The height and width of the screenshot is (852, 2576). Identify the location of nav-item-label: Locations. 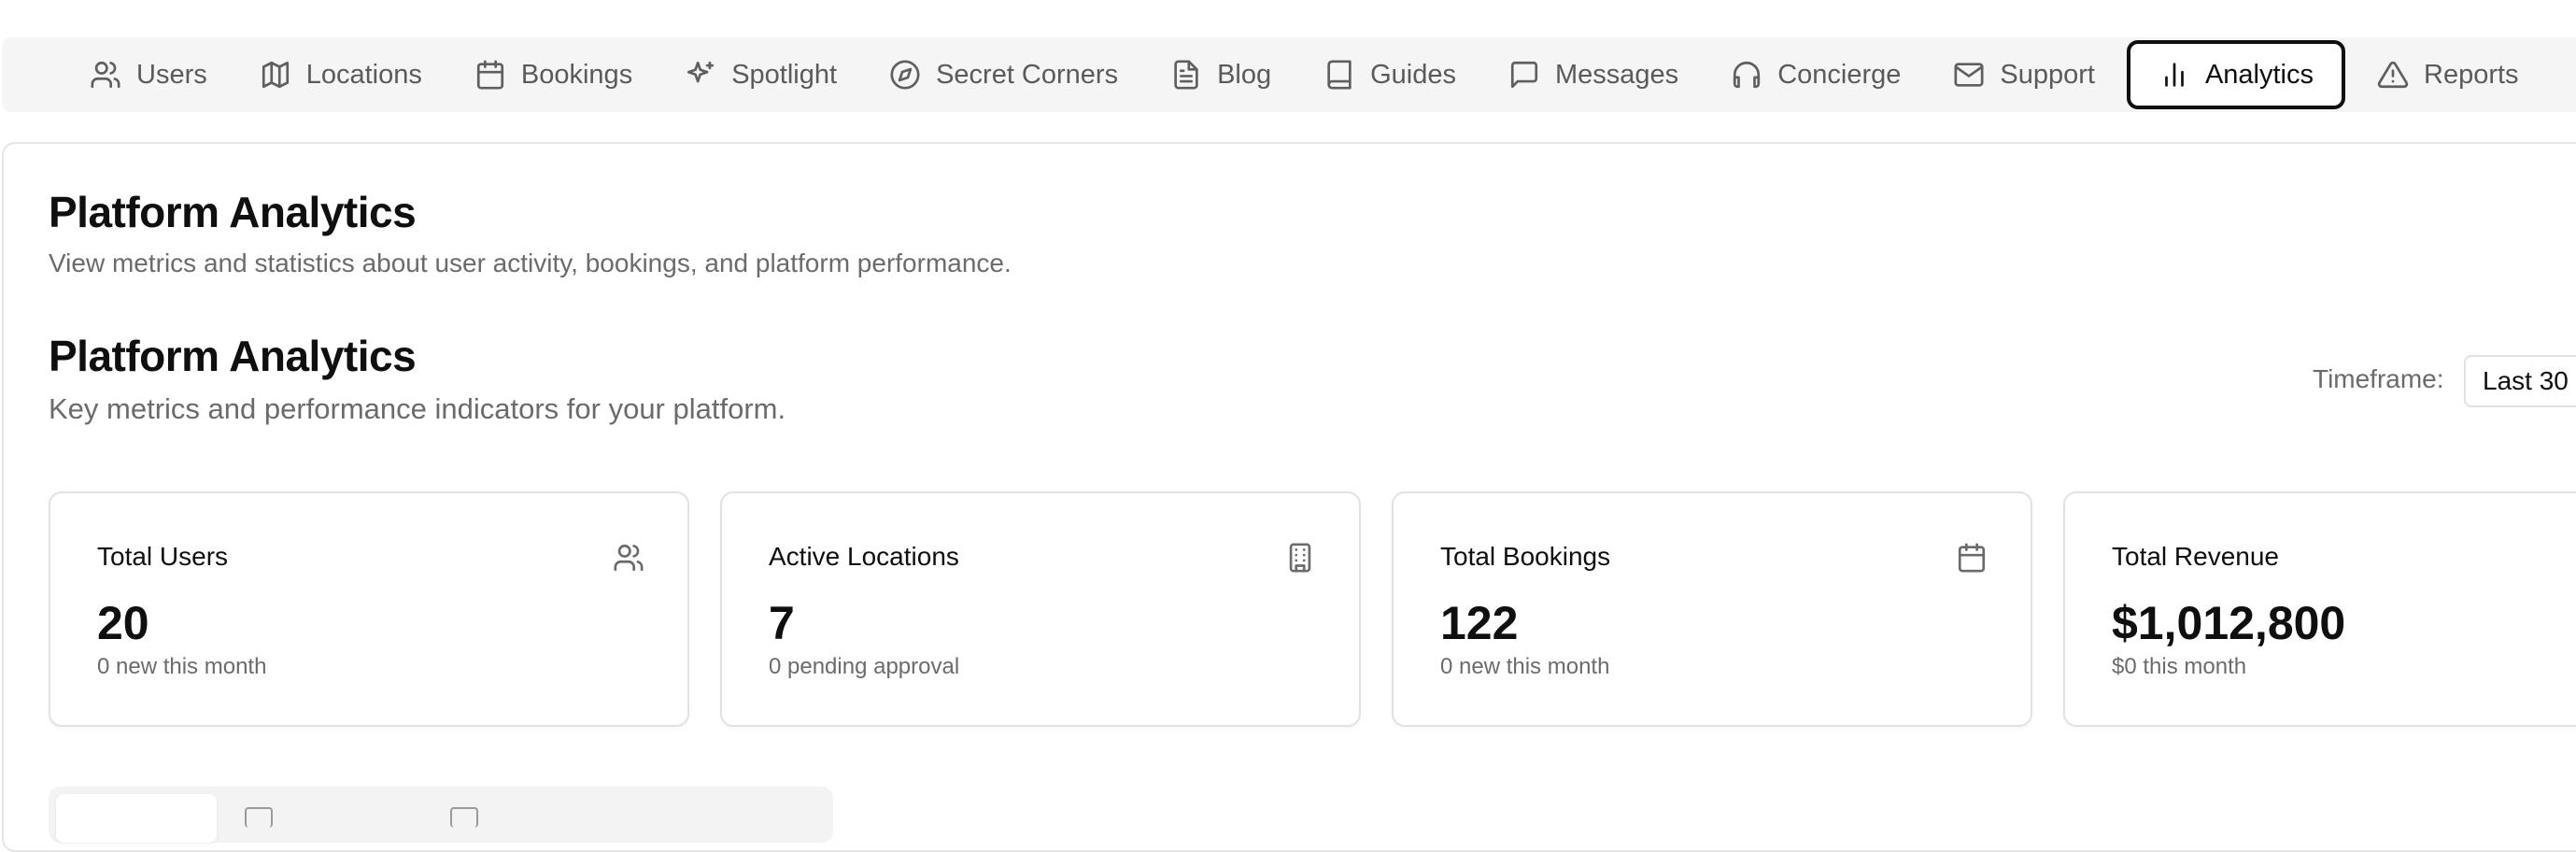
(363, 74).